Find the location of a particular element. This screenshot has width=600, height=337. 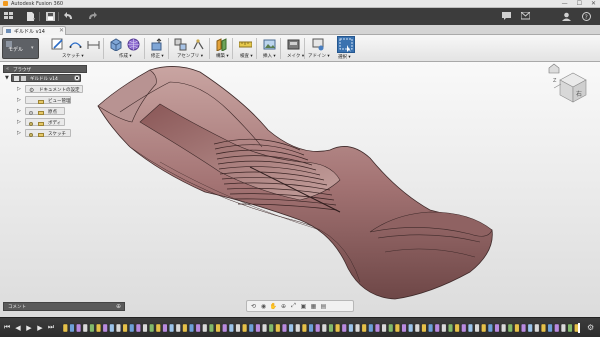

scripts-addins-icon is located at coordinates (318, 44).